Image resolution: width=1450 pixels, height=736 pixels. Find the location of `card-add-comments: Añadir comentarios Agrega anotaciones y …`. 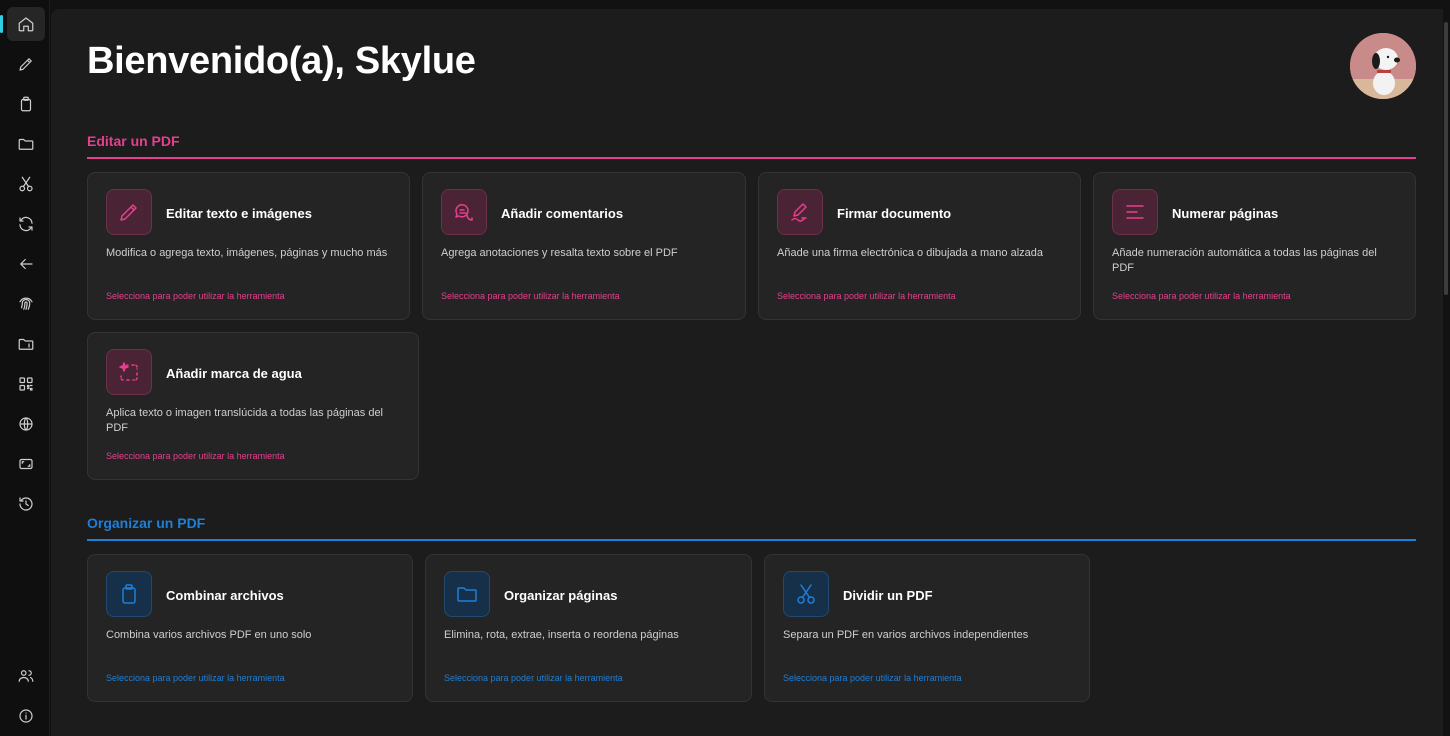

card-add-comments: Añadir comentarios Agrega anotaciones y … is located at coordinates (584, 246).